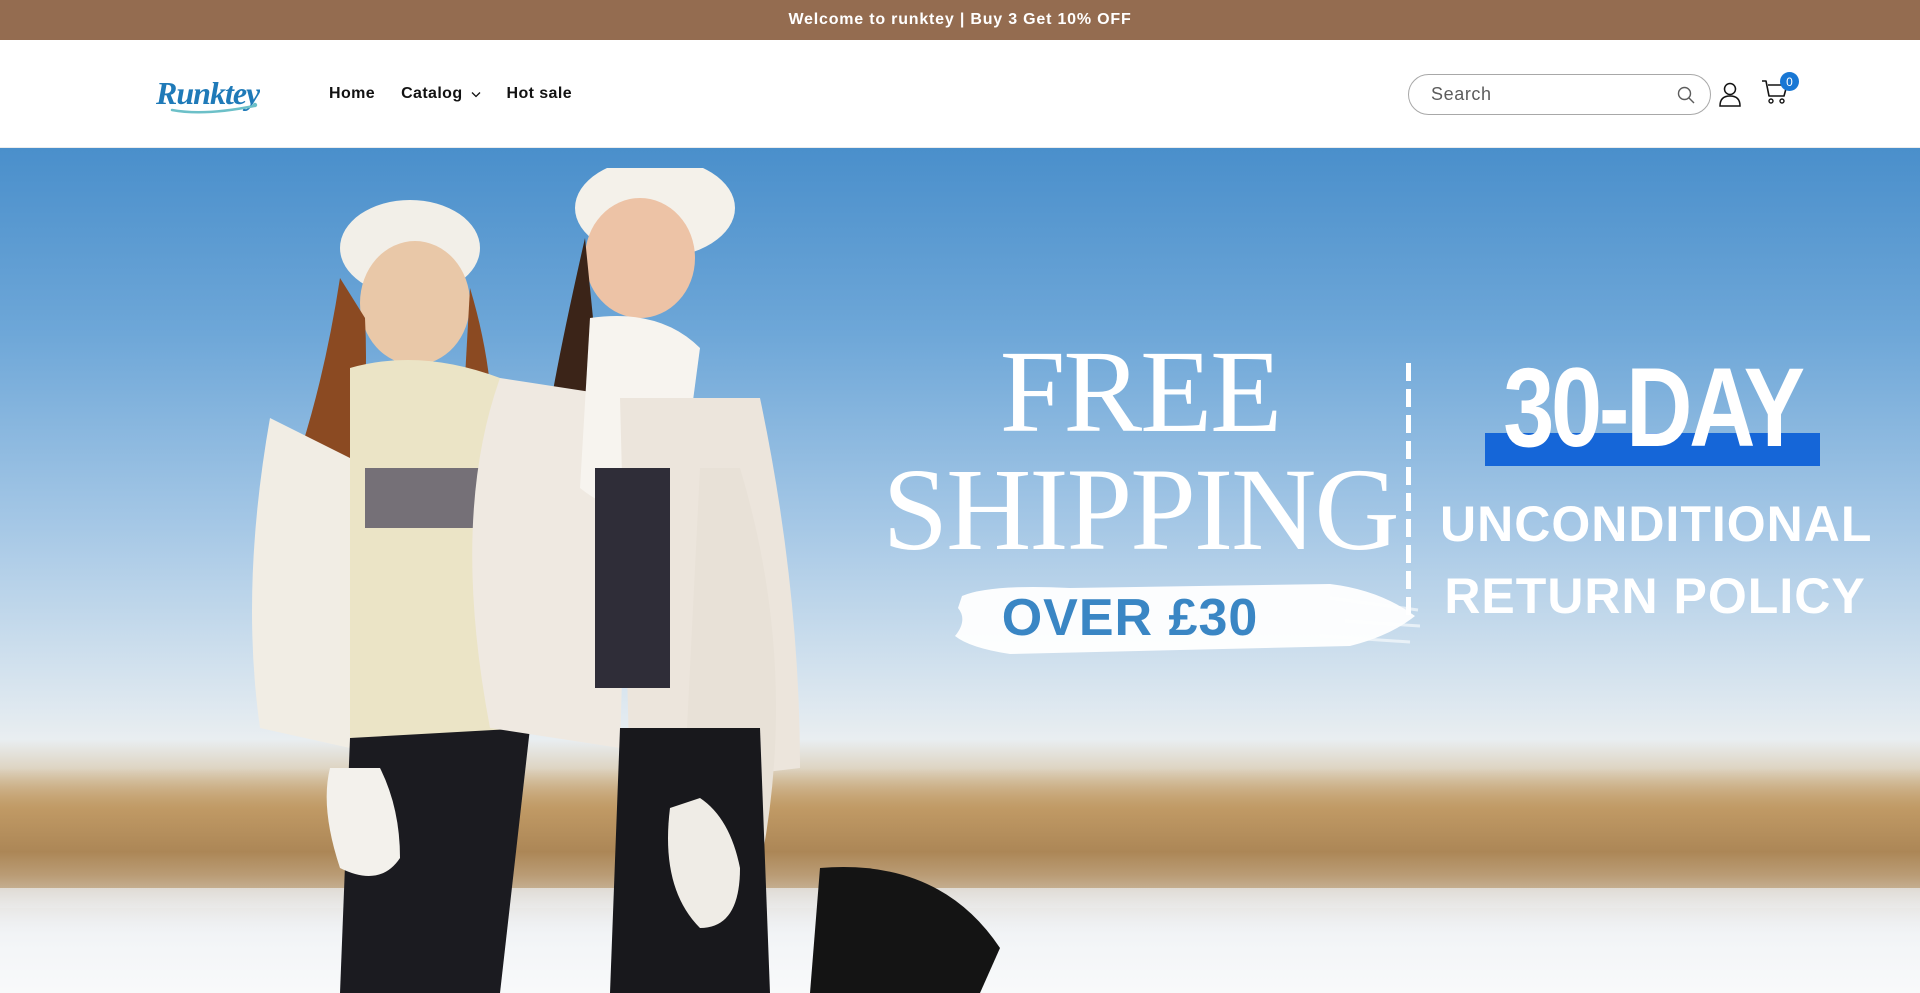  I want to click on nav-catalog: Catalog, so click(440, 94).